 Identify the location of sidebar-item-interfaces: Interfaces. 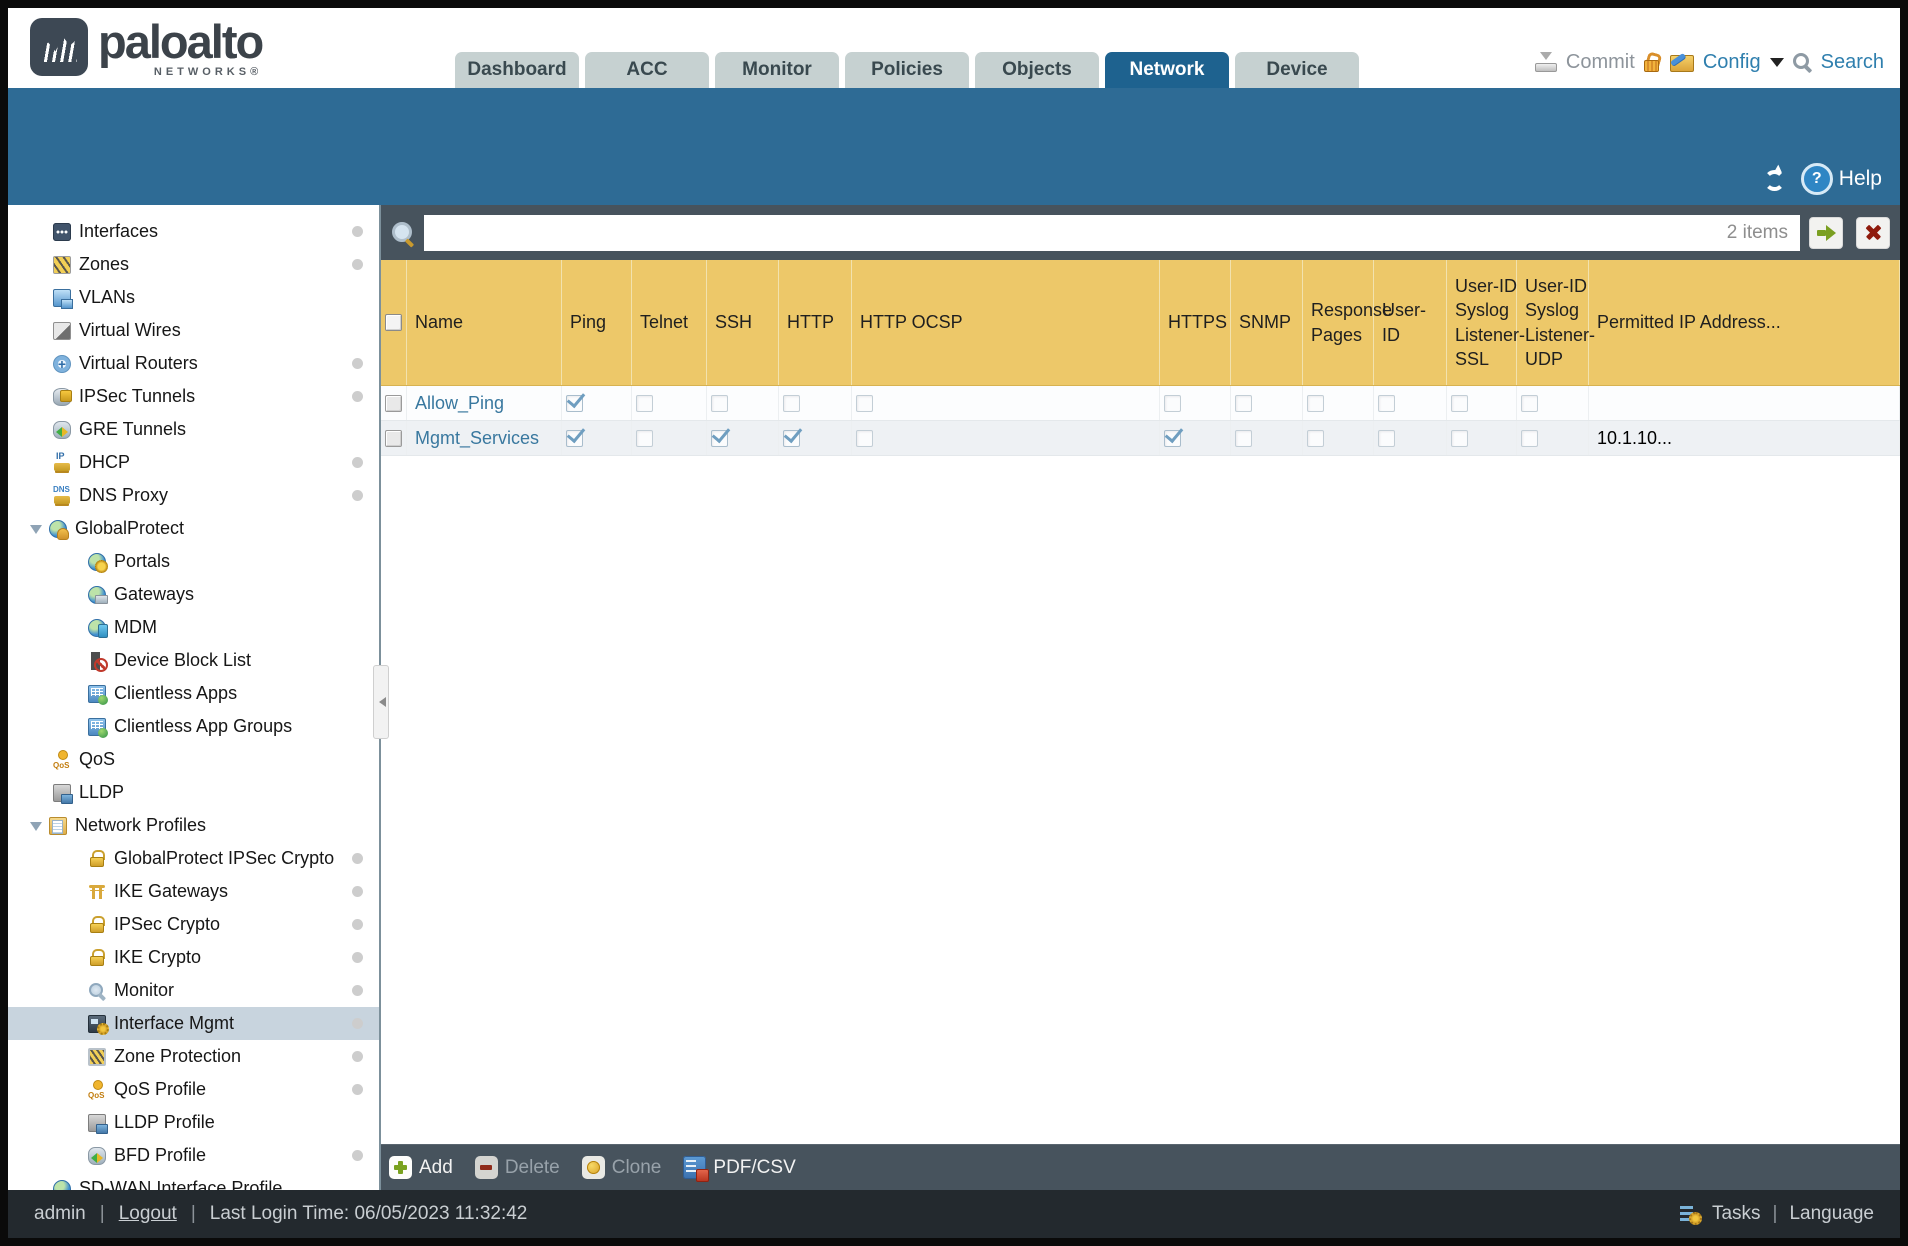
(193, 231).